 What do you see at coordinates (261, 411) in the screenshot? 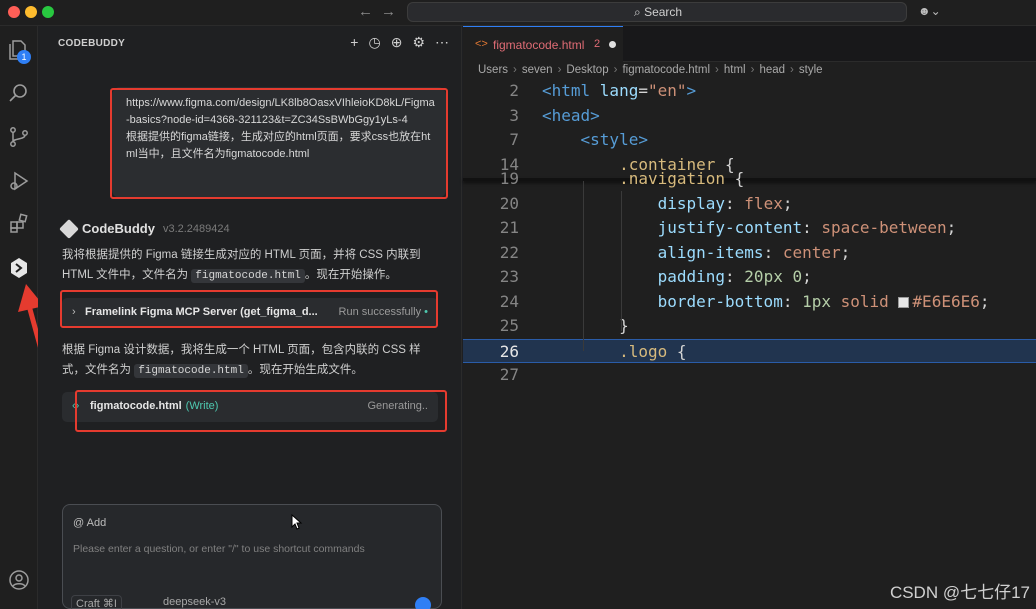
I see `highlight-box-file-write` at bounding box center [261, 411].